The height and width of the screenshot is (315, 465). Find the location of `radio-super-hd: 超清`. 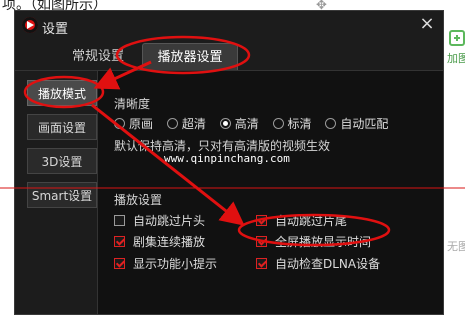

radio-super-hd: 超清 is located at coordinates (186, 123).